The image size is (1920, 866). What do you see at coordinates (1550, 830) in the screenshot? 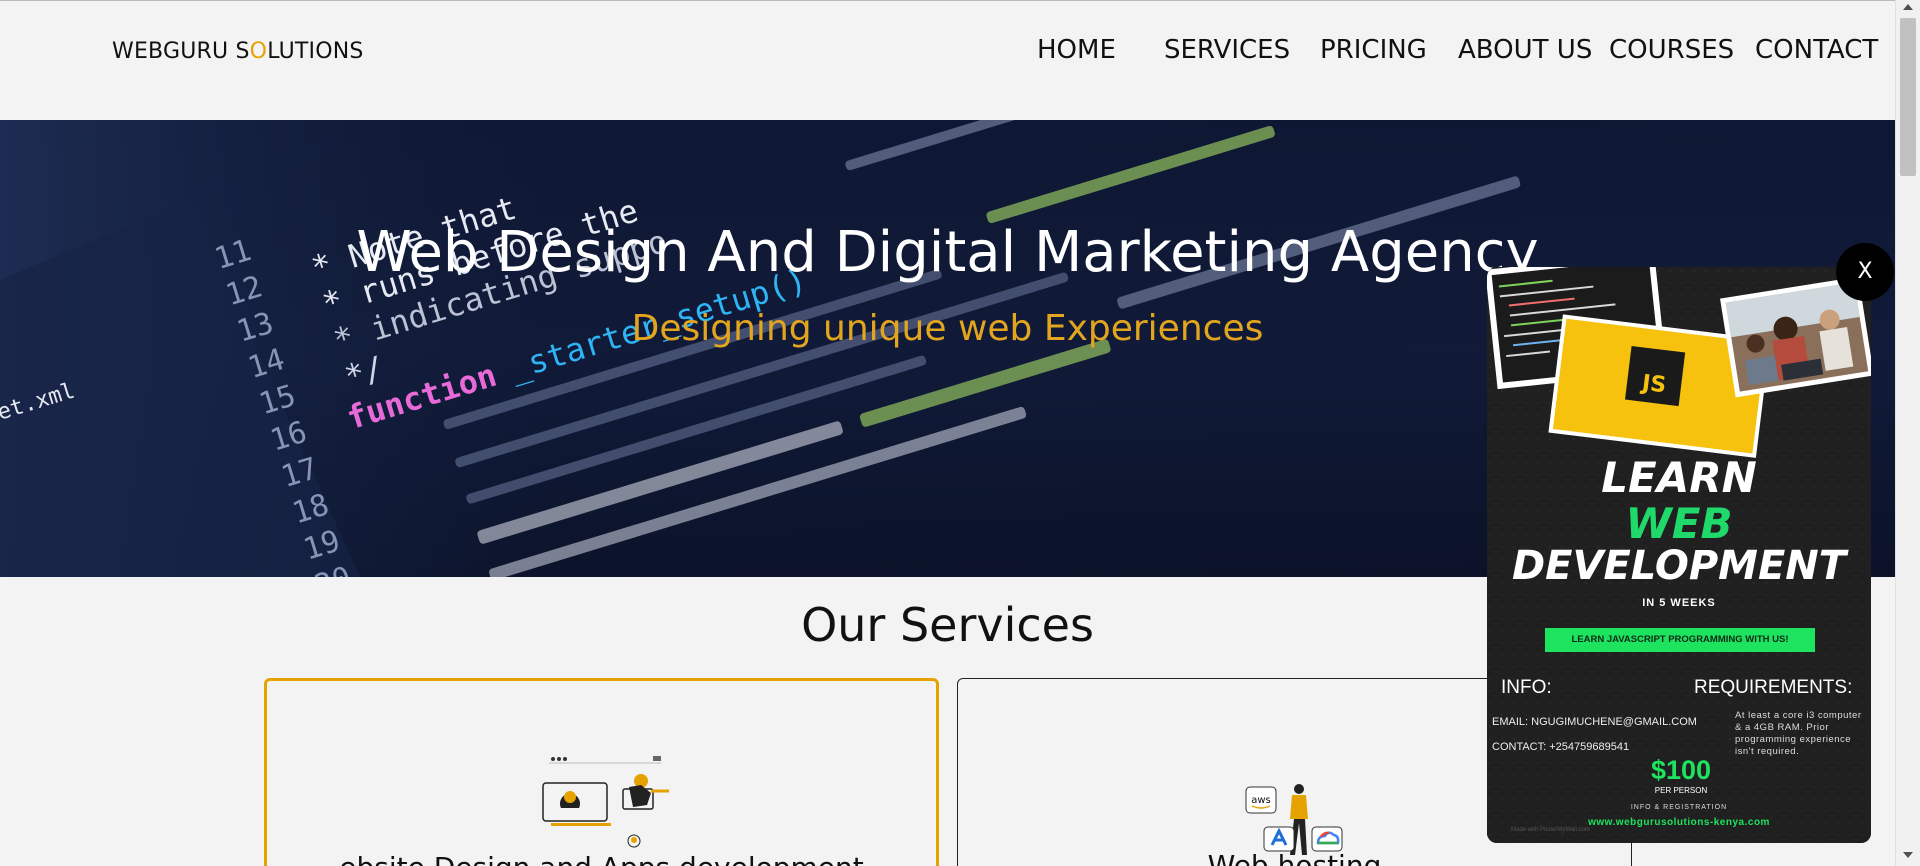
I see `promo-credit: Made with PosterMyWall.com` at bounding box center [1550, 830].